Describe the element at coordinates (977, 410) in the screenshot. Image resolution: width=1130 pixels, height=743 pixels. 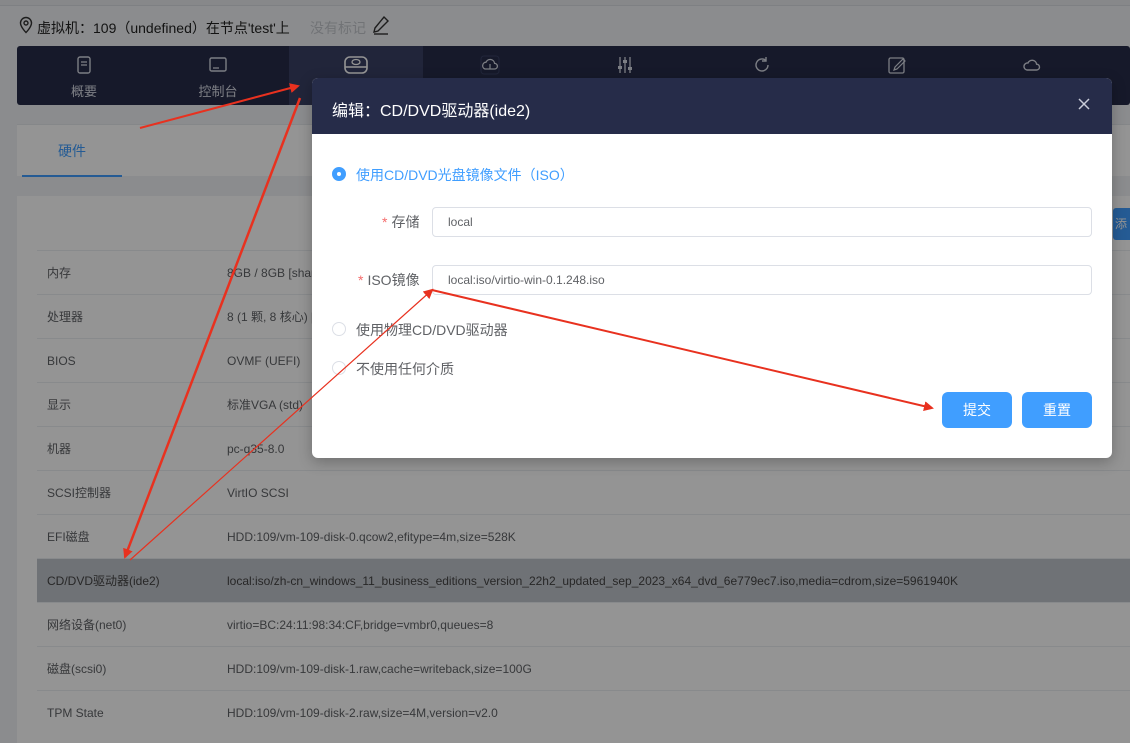
I see `submit-button: 提交` at that location.